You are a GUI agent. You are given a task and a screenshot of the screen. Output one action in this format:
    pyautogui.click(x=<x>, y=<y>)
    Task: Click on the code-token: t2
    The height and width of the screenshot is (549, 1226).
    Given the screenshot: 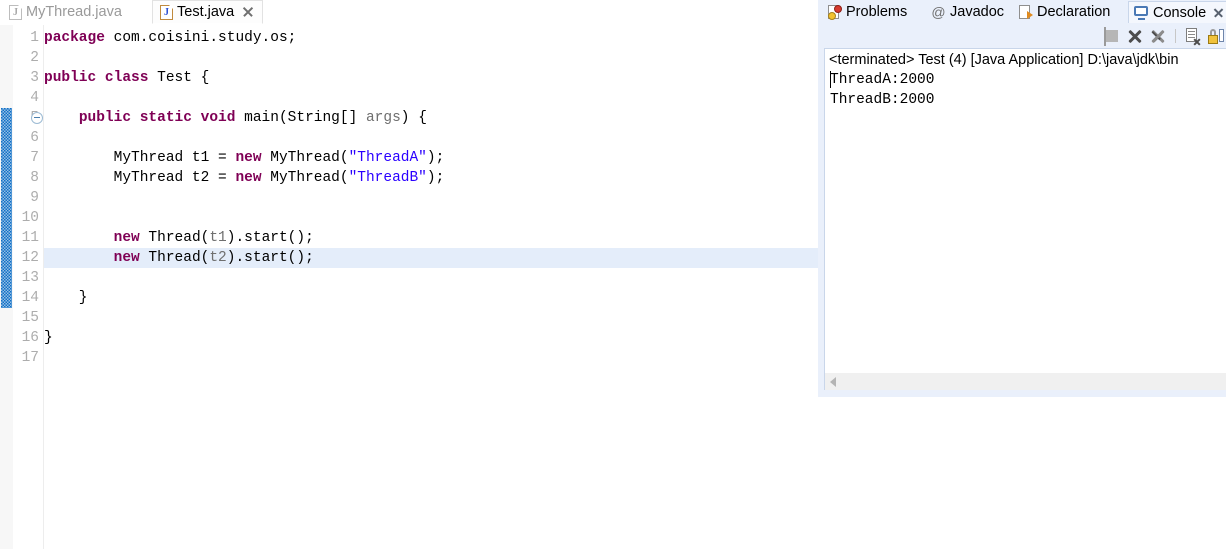 What is the action you would take?
    pyautogui.click(x=218, y=258)
    